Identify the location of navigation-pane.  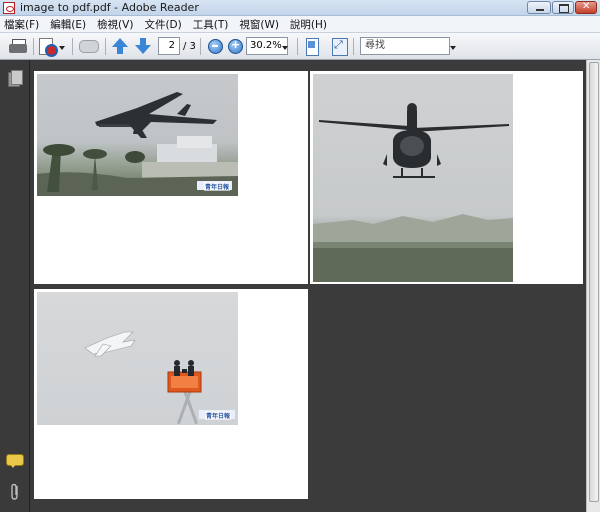
(15, 286).